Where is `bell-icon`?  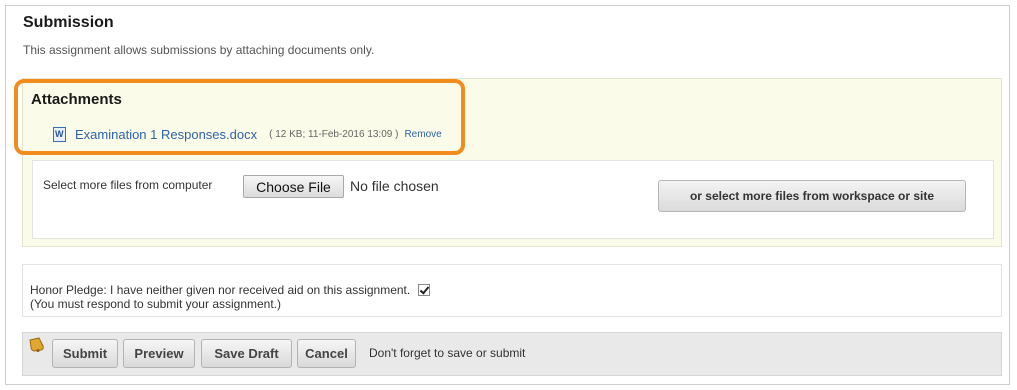
bell-icon is located at coordinates (36, 345).